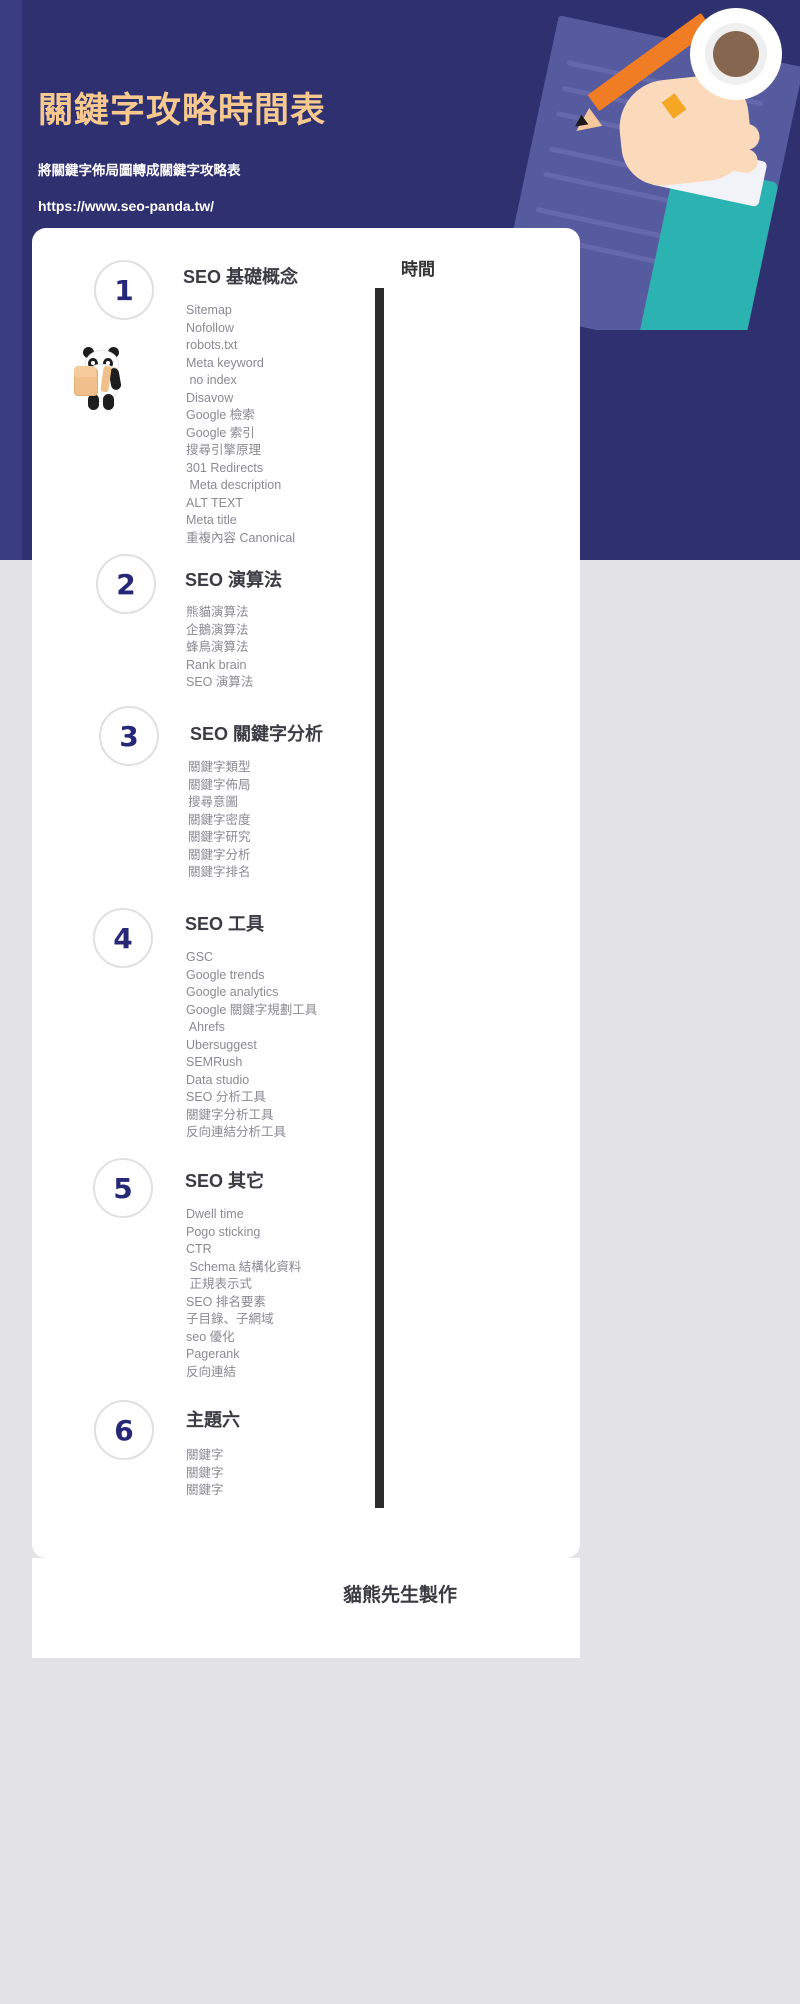  Describe the element at coordinates (210, 1336) in the screenshot. I see `list-item: seo 優化` at that location.